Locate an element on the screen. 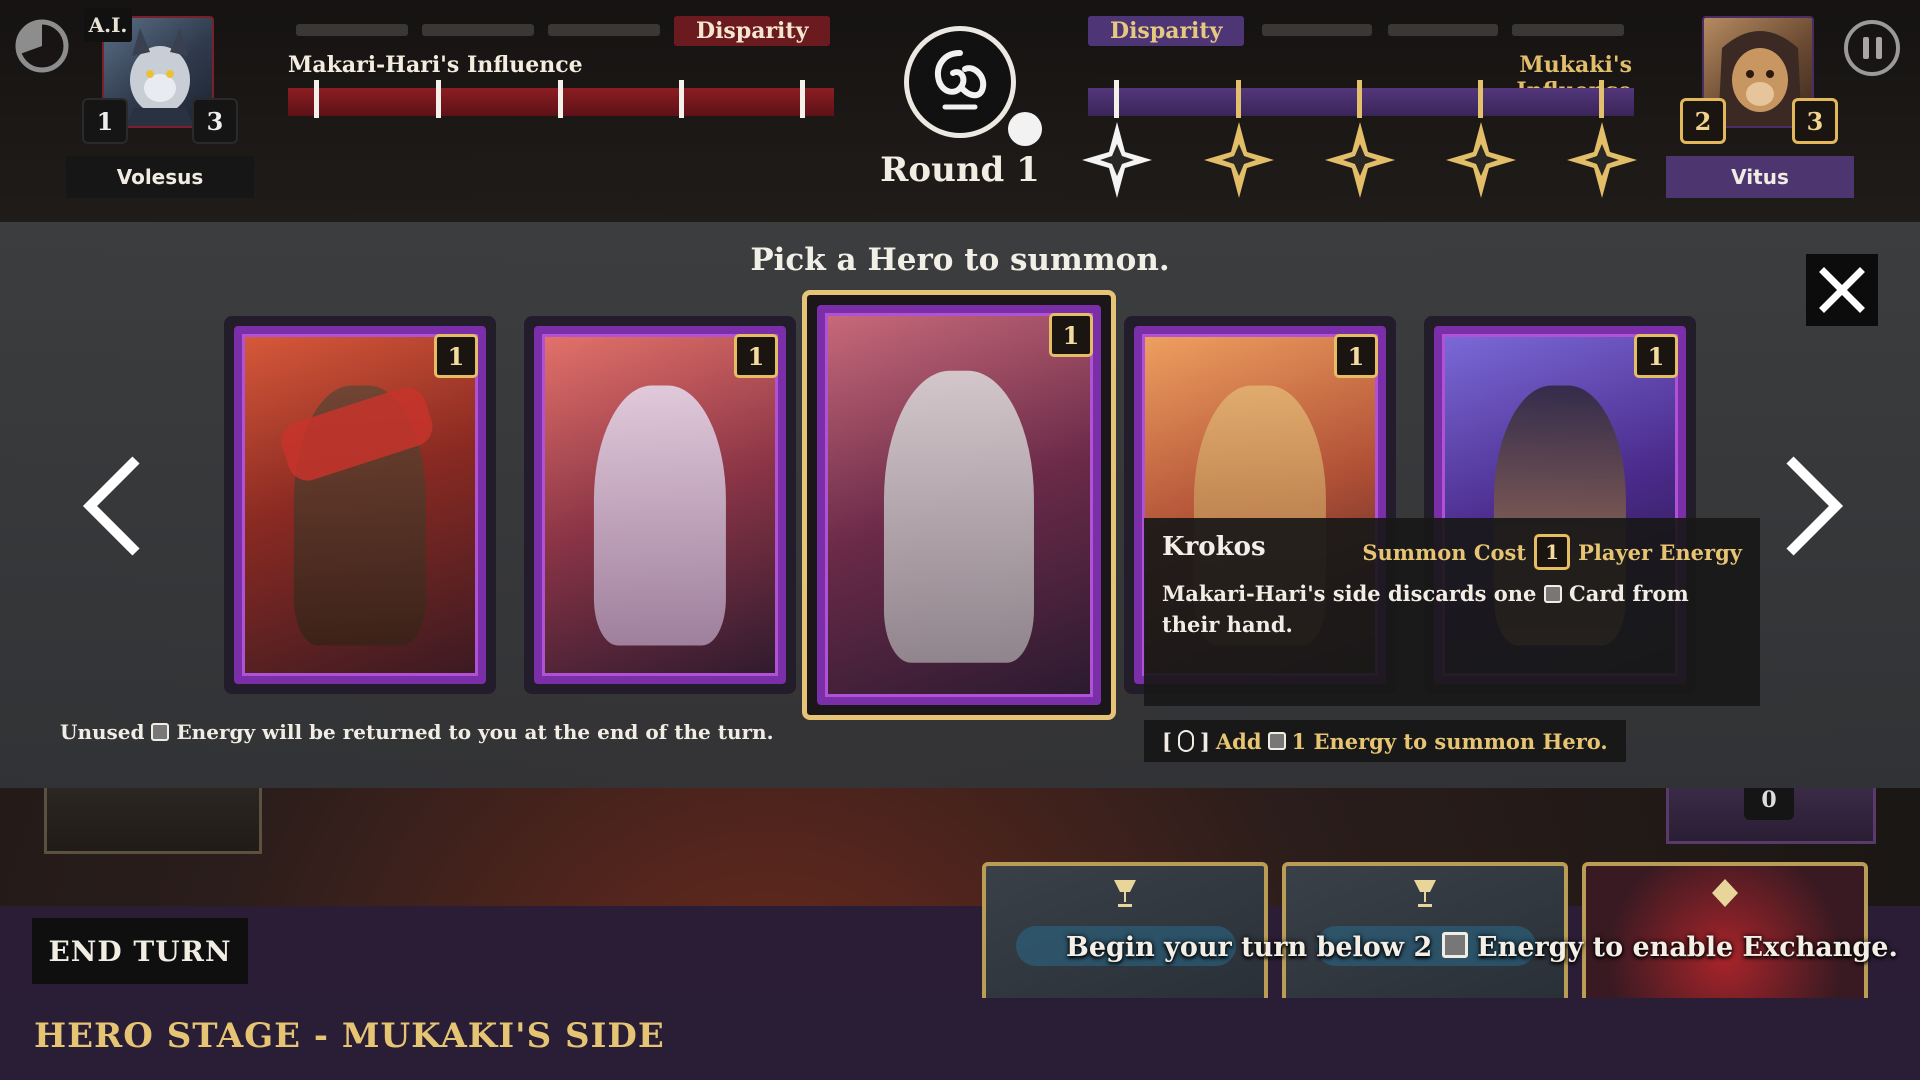 This screenshot has height=1080, width=1920. next-arrow-icon is located at coordinates (1812, 506).